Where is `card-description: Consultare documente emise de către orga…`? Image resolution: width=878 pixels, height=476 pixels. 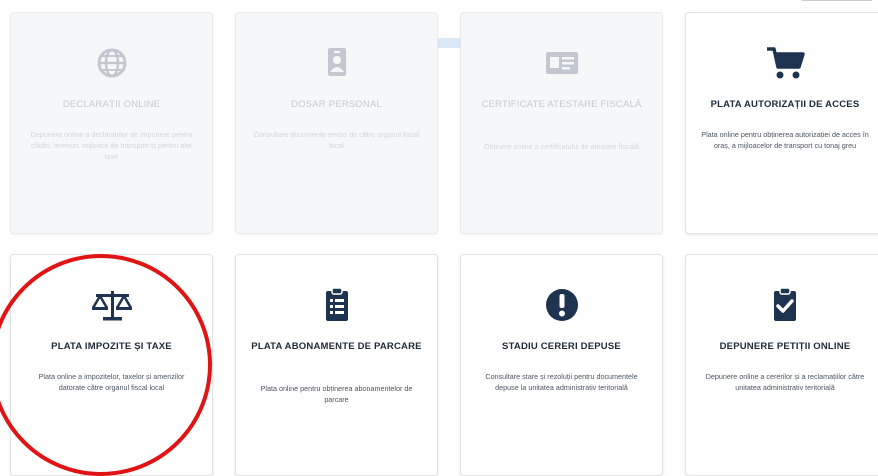 card-description: Consultare documente emise de către orga… is located at coordinates (336, 140).